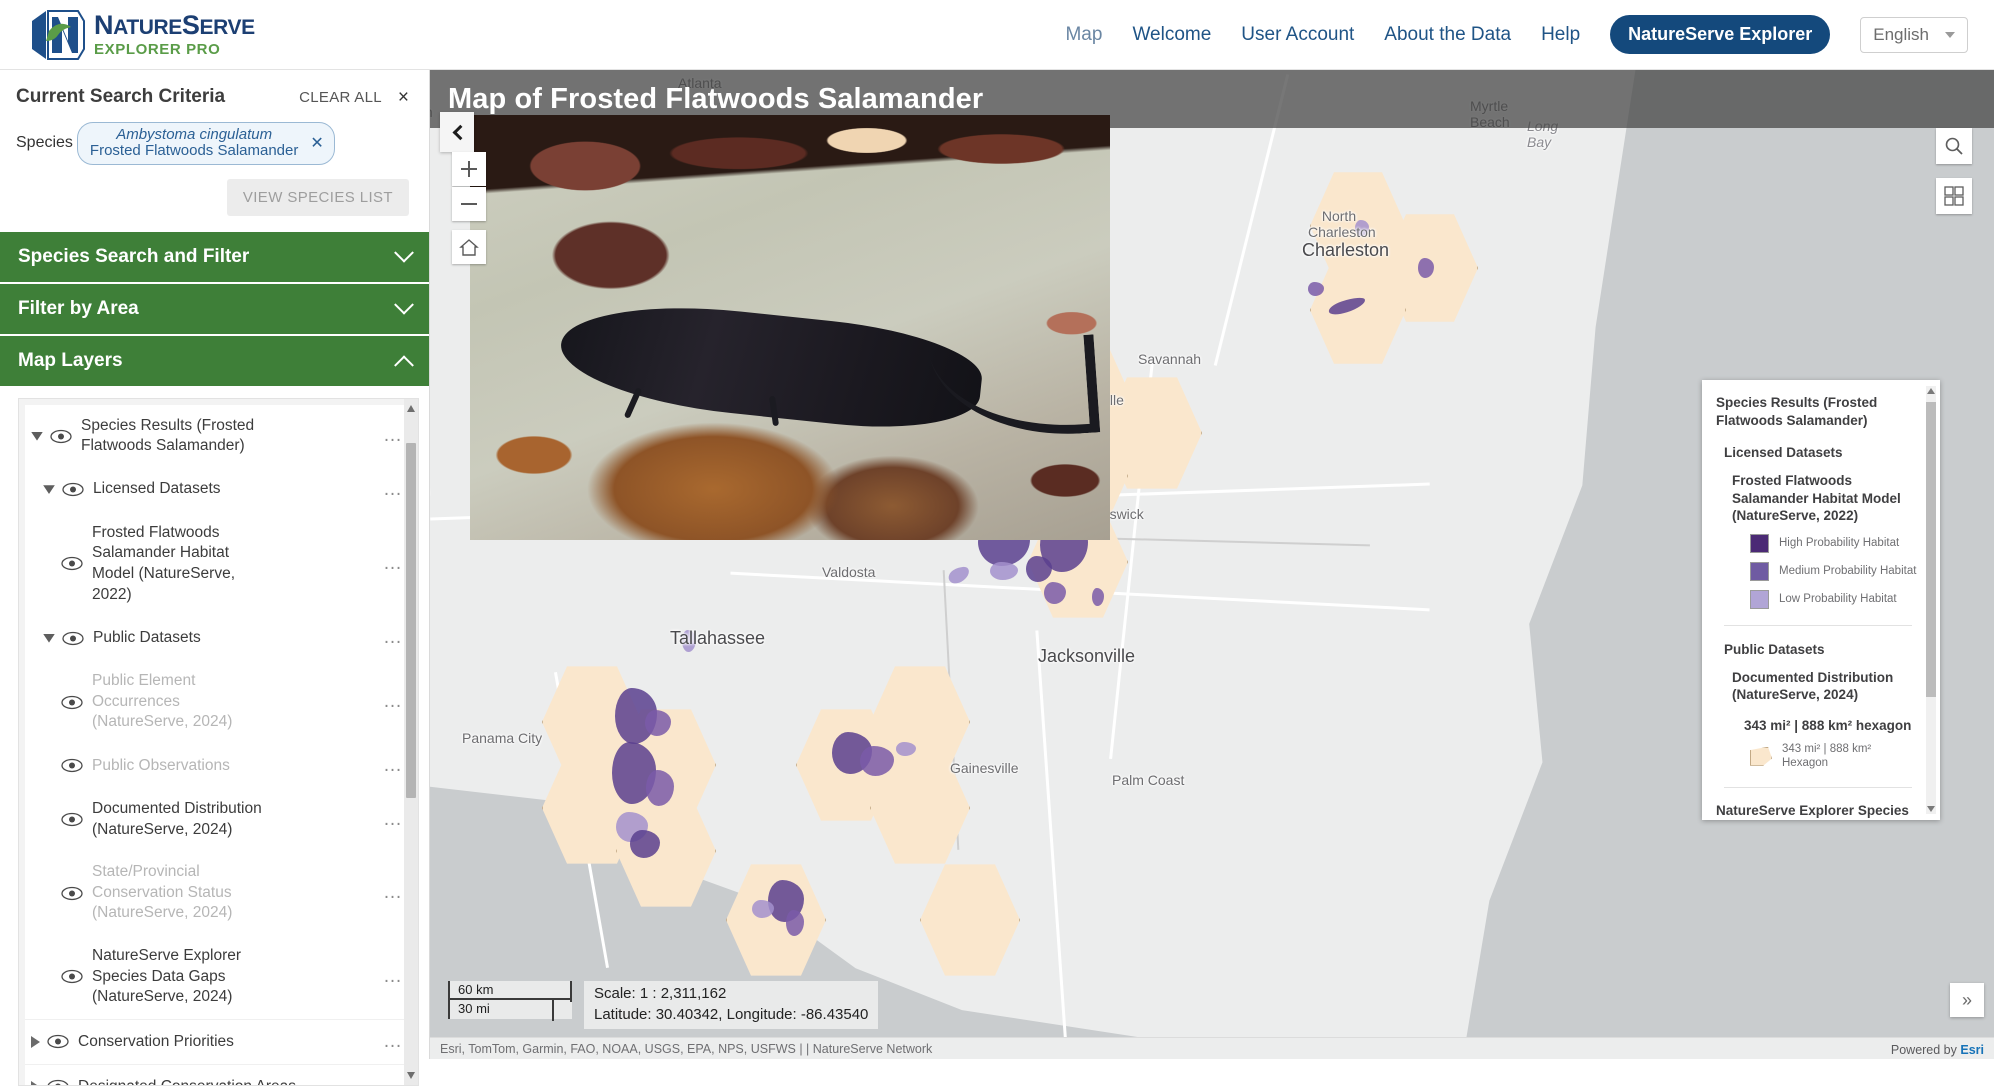 This screenshot has height=1086, width=1994. Describe the element at coordinates (194, 134) in the screenshot. I see `species-scientific-name: Ambystoma cingulatum` at that location.